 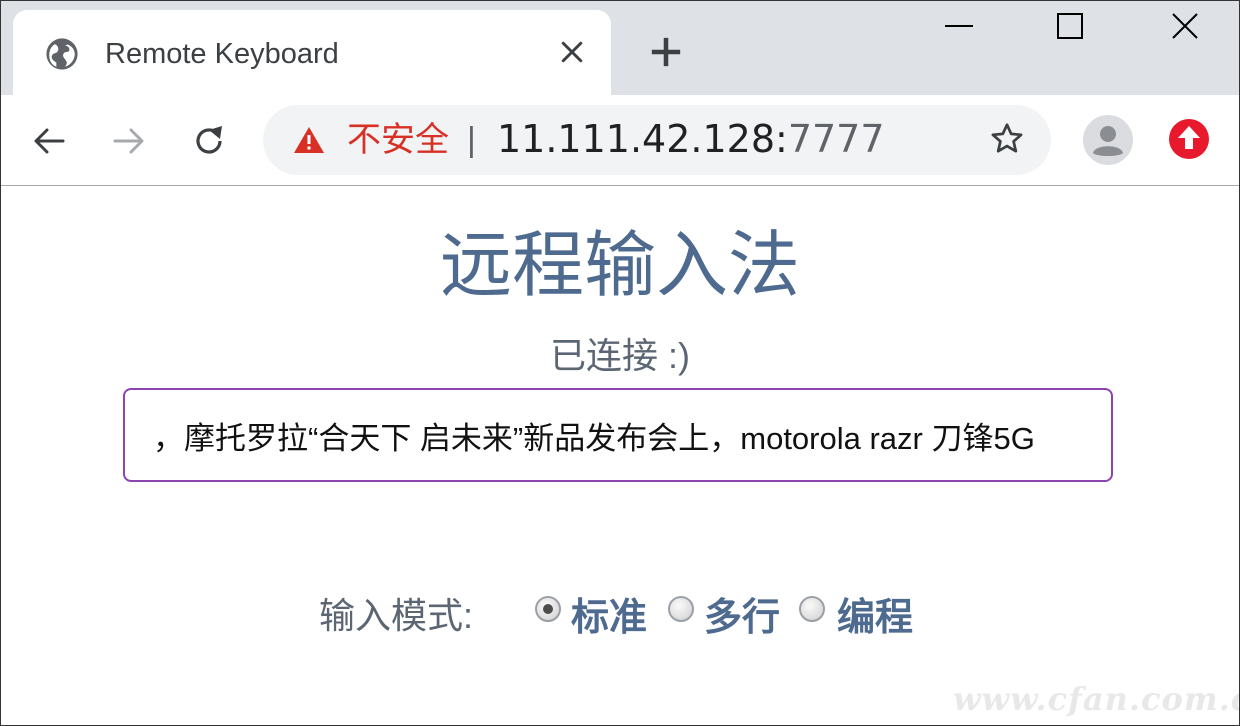 I want to click on tab-strip: Remote Keyboard, so click(x=620, y=50).